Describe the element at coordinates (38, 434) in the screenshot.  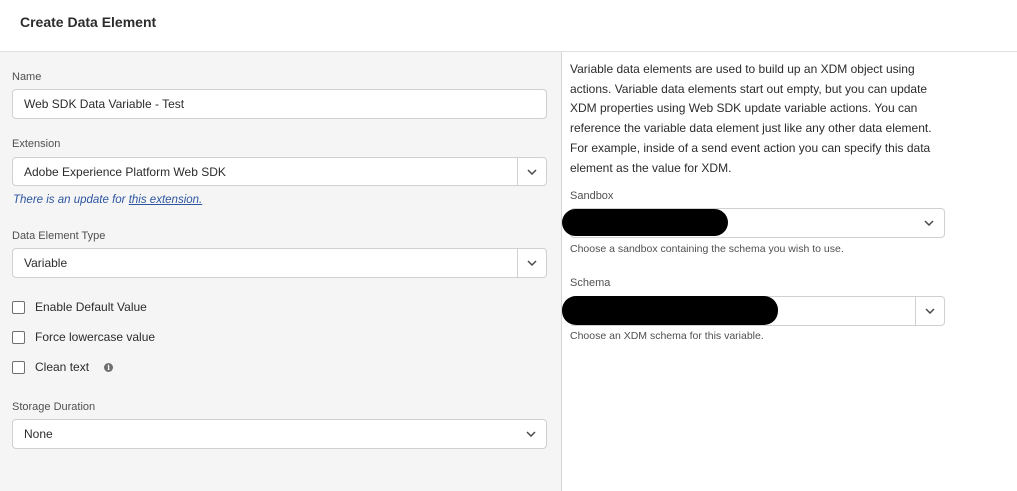
I see `storage-duration-value: None` at that location.